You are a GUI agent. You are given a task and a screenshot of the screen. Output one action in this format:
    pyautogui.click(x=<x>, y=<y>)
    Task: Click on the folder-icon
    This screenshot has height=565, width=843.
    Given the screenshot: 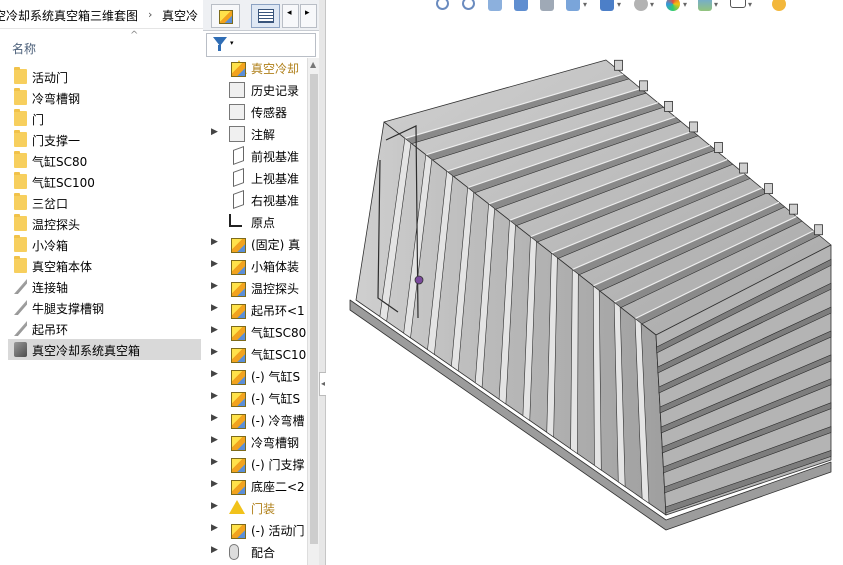 What is the action you would take?
    pyautogui.click(x=20, y=201)
    